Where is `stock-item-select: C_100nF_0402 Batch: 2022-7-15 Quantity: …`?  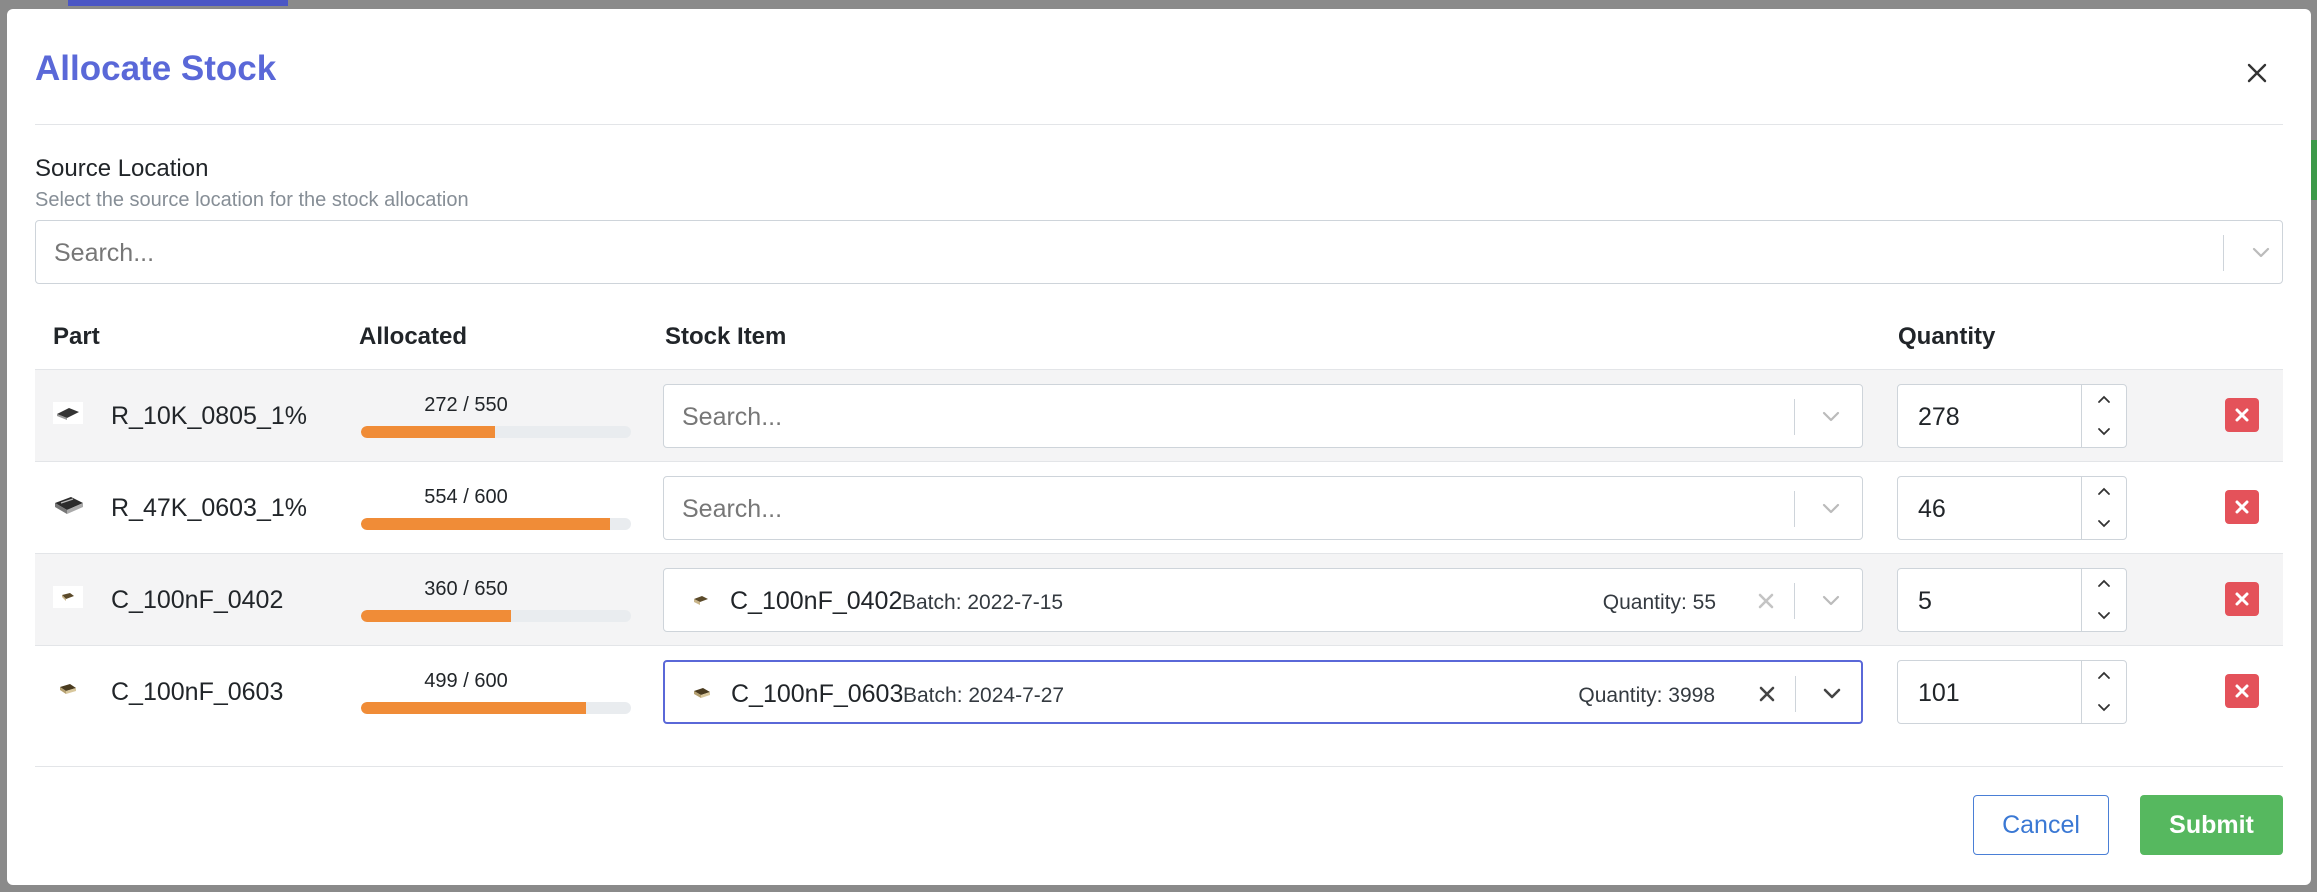
stock-item-select: C_100nF_0402 Batch: 2022-7-15 Quantity: … is located at coordinates (1263, 600).